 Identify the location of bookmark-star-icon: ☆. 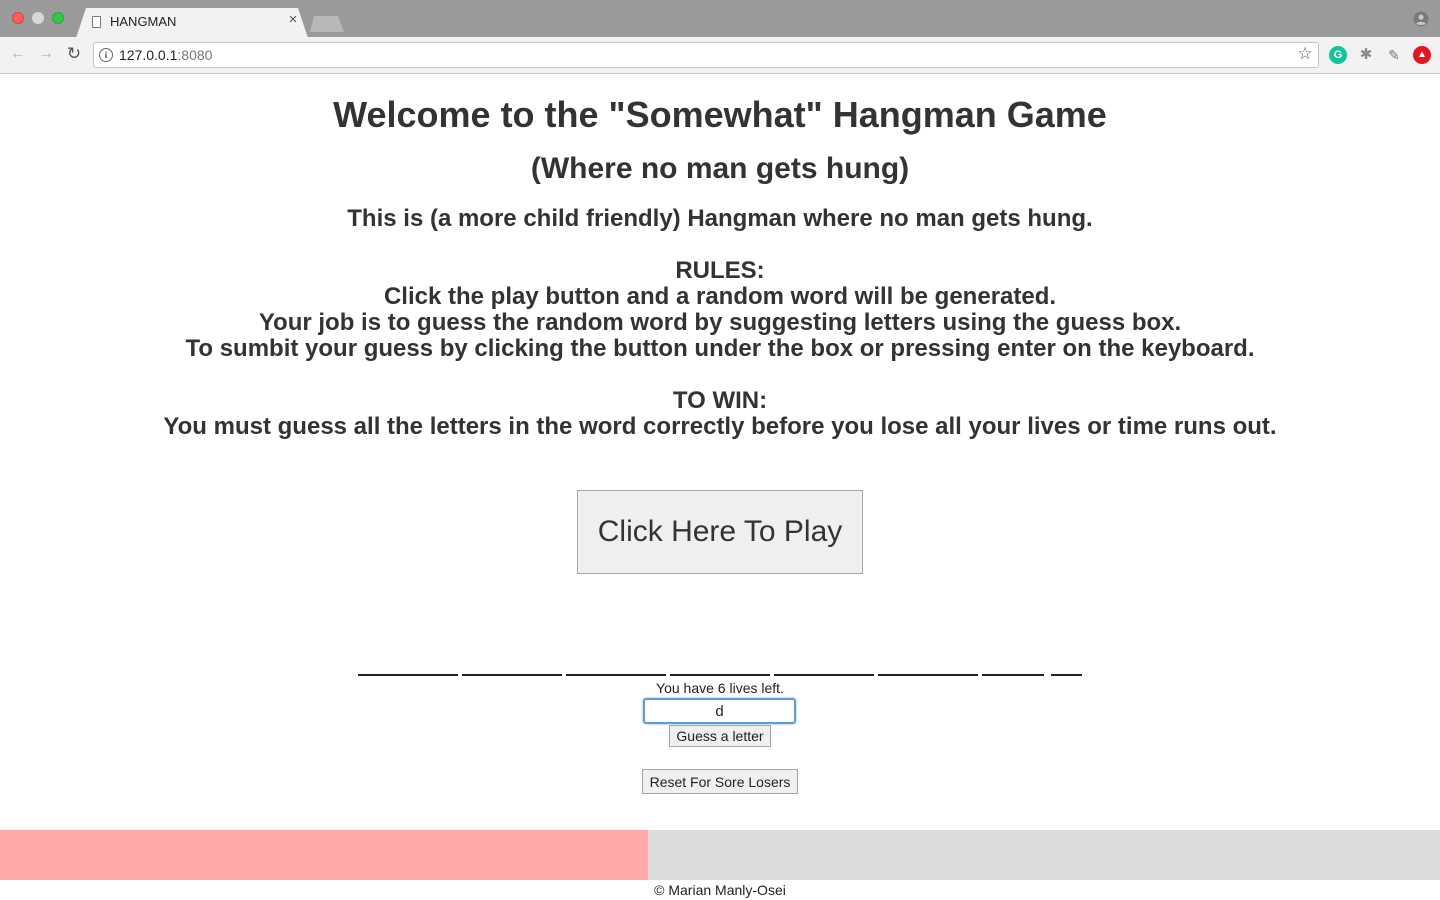
(1305, 54).